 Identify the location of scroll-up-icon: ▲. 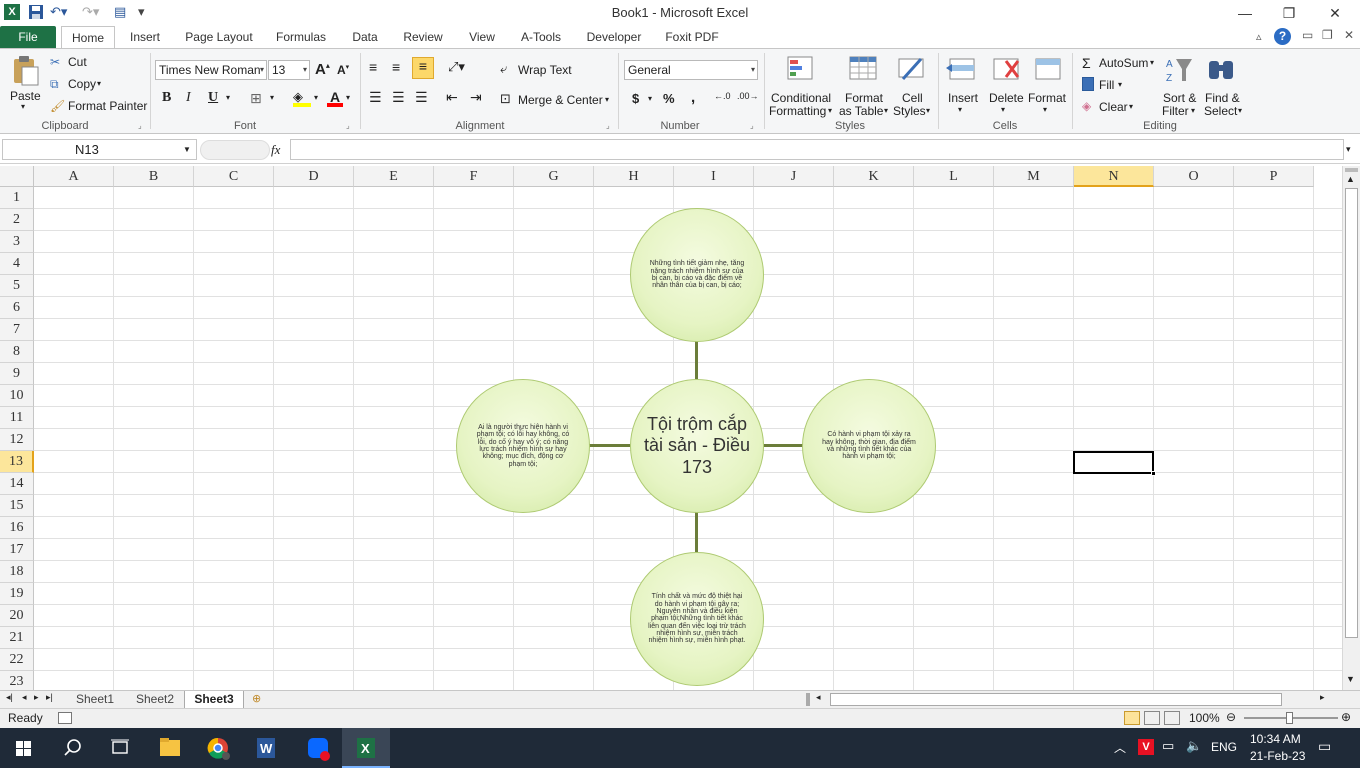
(1350, 179).